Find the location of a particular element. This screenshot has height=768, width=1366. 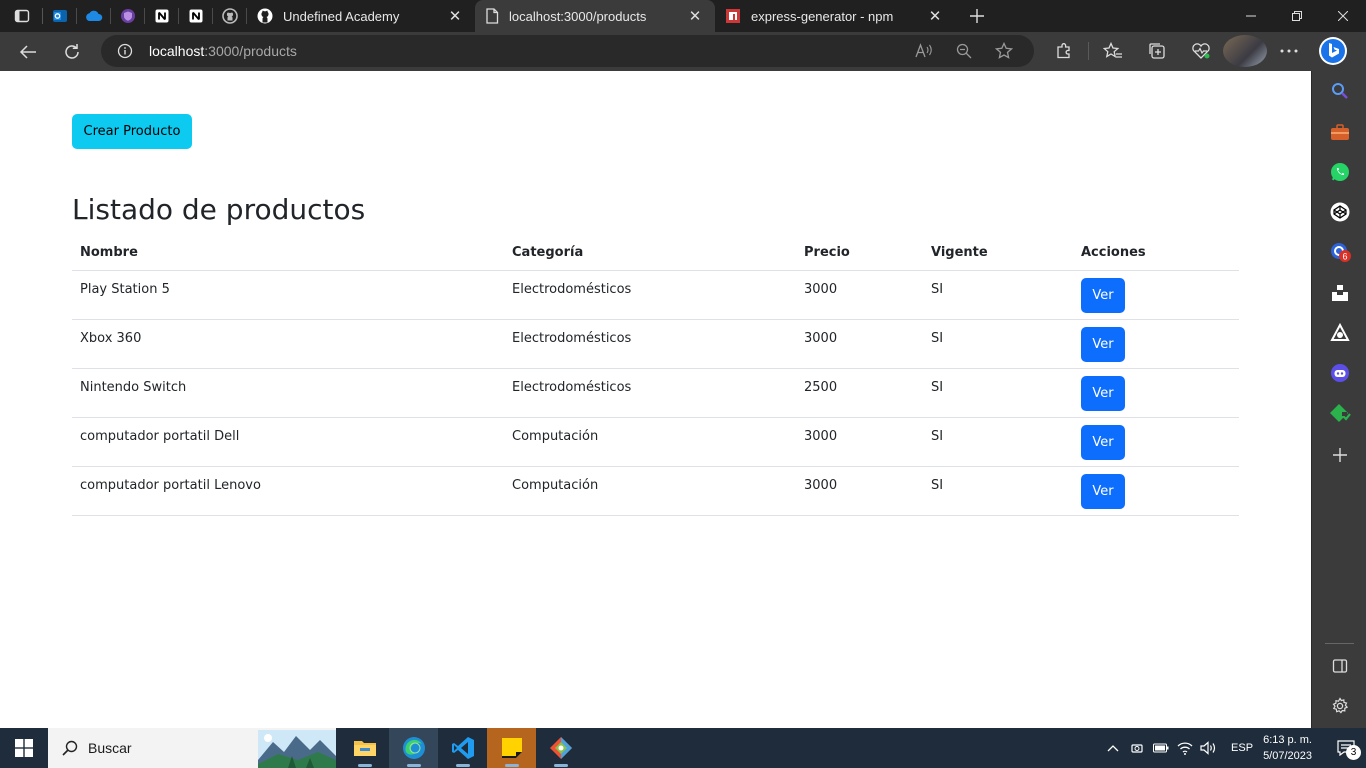

pinned-tab-github is located at coordinates (230, 16).